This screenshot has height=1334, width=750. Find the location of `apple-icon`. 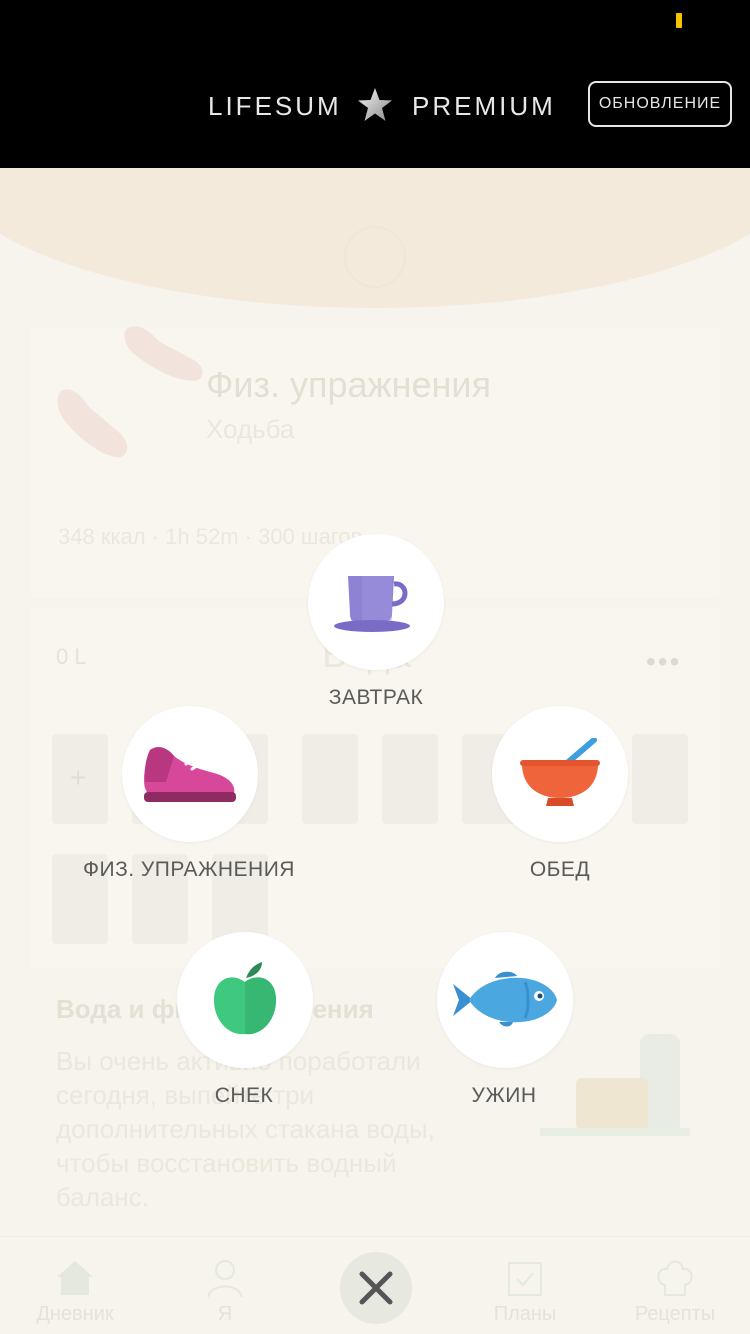

apple-icon is located at coordinates (245, 998).